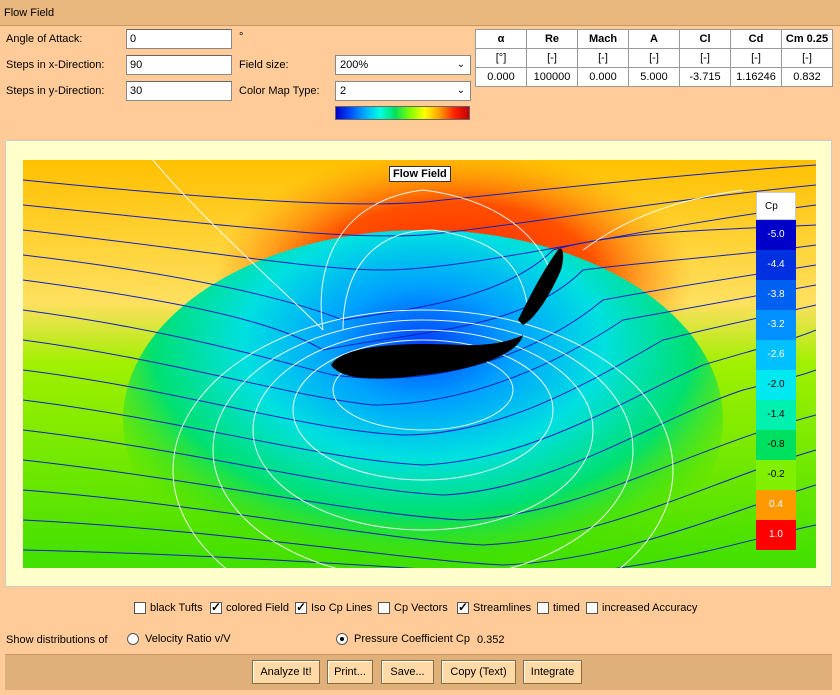  What do you see at coordinates (776, 475) in the screenshot?
I see `legend-cell: -0.2` at bounding box center [776, 475].